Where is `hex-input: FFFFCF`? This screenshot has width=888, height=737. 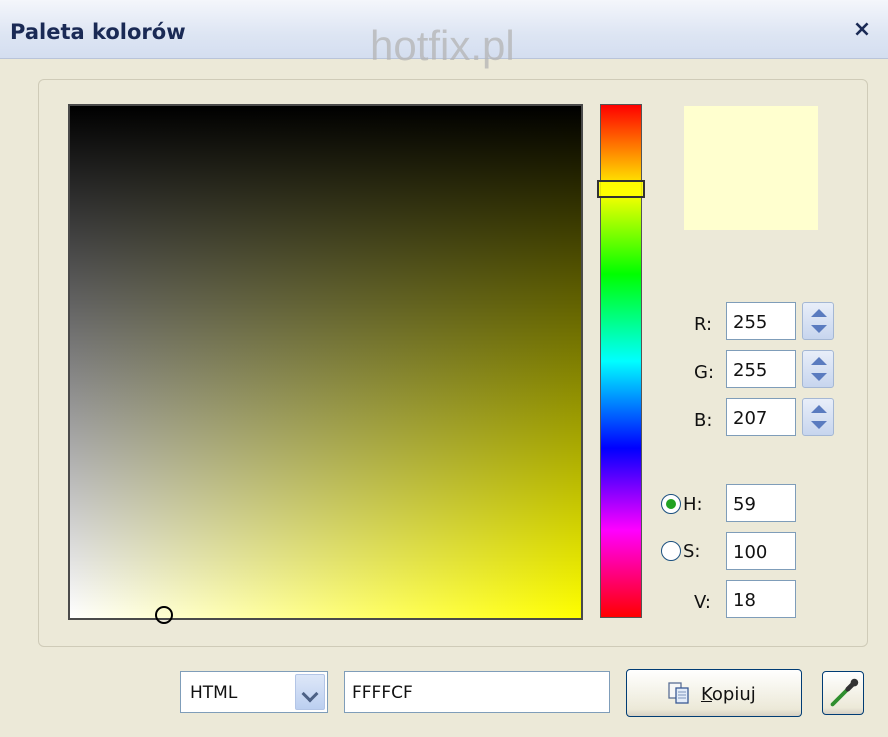 hex-input: FFFFCF is located at coordinates (477, 692).